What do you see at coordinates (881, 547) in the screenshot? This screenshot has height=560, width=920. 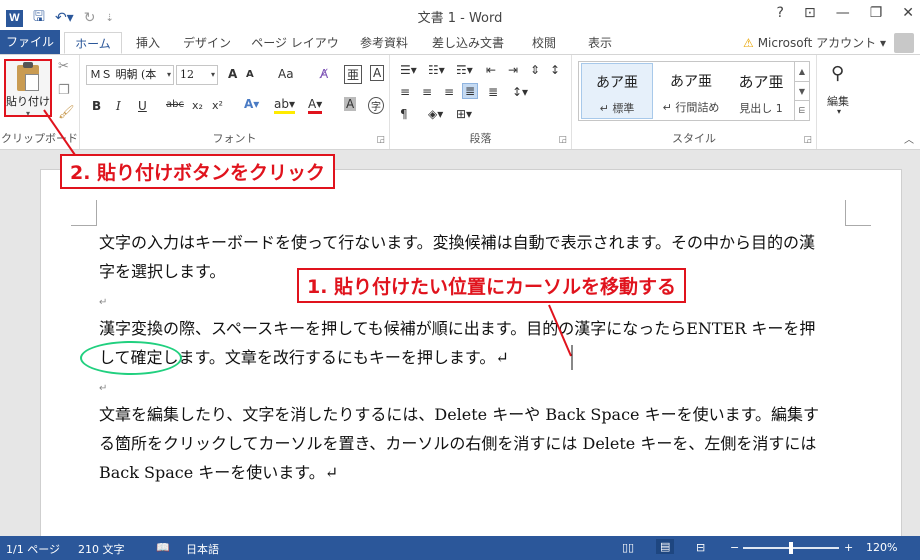 I see `zoom-level: 120%` at bounding box center [881, 547].